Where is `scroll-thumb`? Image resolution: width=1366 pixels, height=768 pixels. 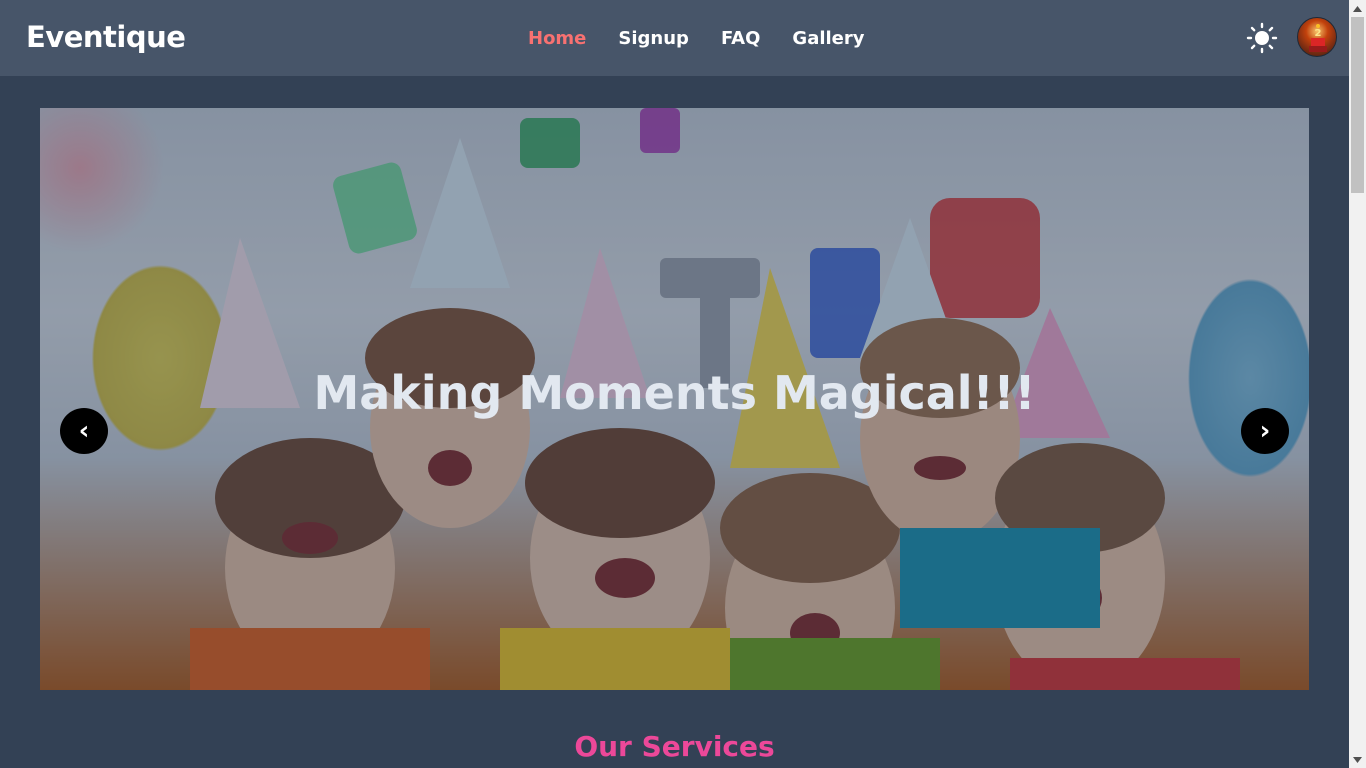 scroll-thumb is located at coordinates (1357, 105).